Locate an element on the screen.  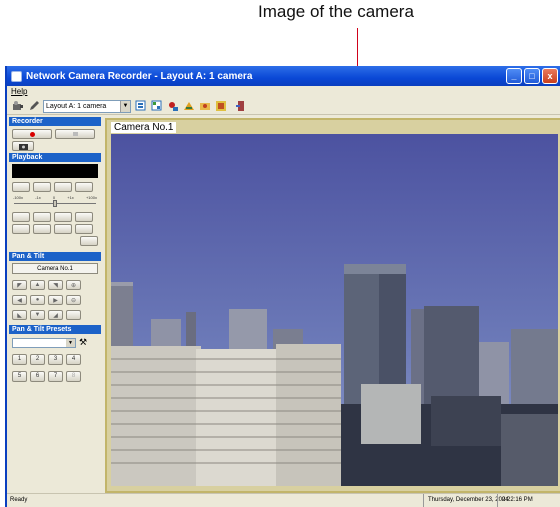
preset-button-7: 7 is located at coordinates (55, 376).